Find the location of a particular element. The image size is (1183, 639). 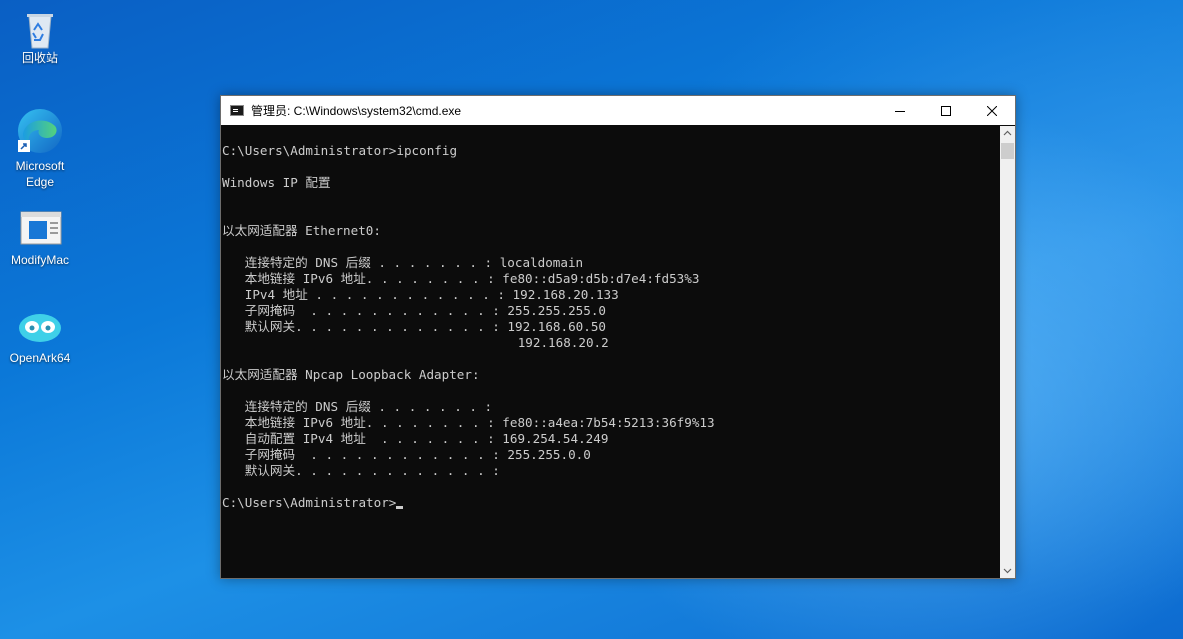

maximize-button is located at coordinates (946, 110).